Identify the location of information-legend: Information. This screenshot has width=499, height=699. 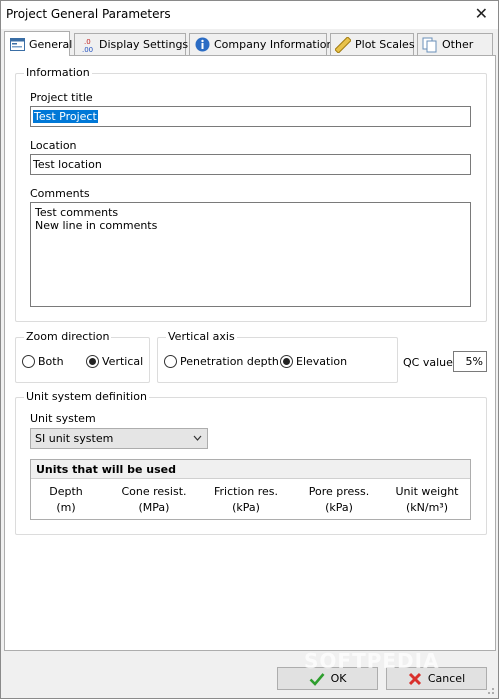
(58, 72).